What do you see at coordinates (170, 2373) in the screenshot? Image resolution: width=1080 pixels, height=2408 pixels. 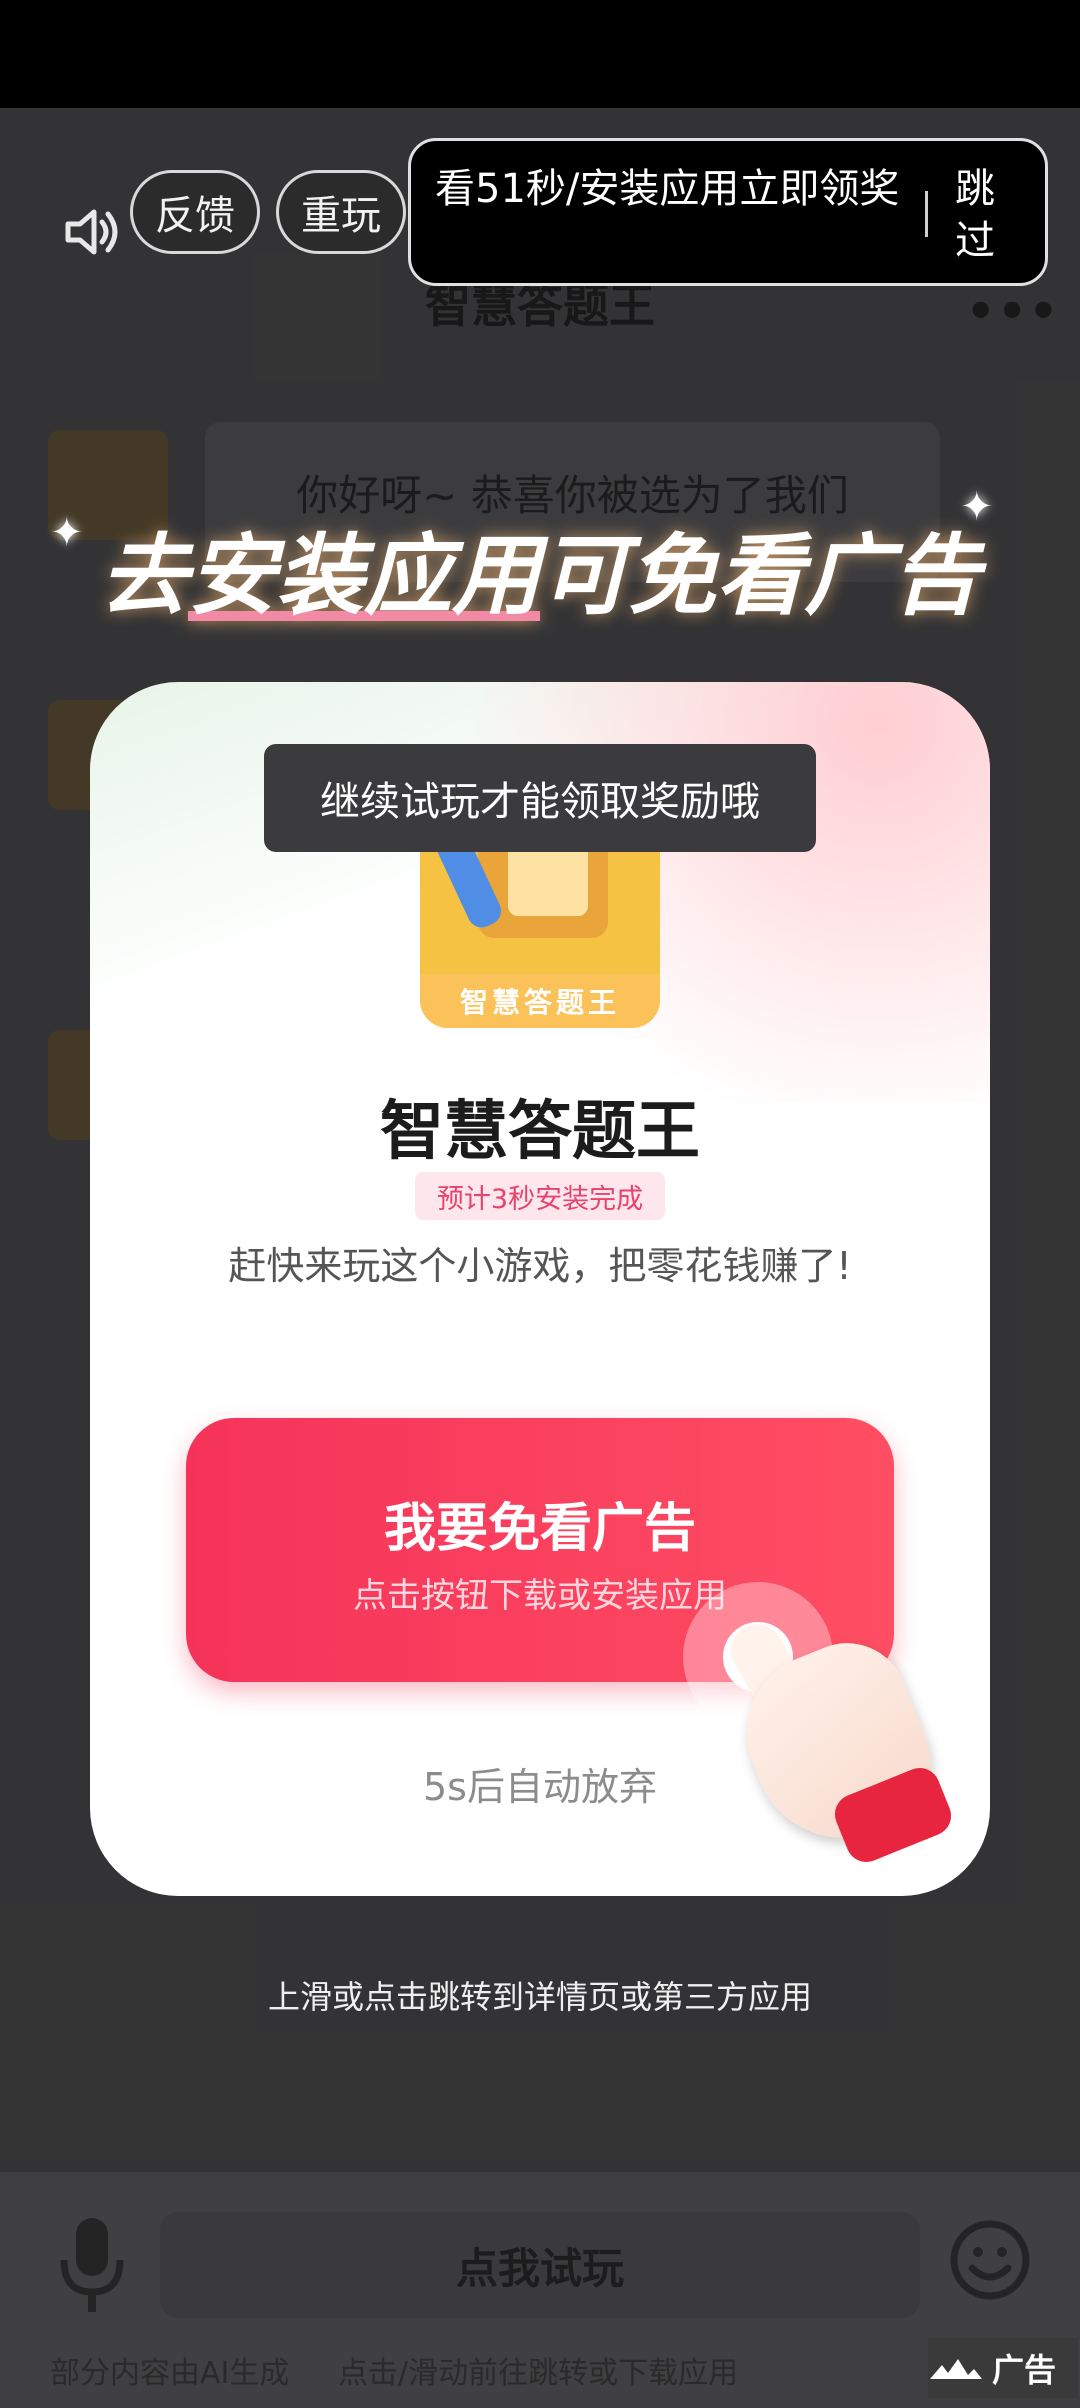 I see `ai-generated-note: 部分内容由AI生成` at bounding box center [170, 2373].